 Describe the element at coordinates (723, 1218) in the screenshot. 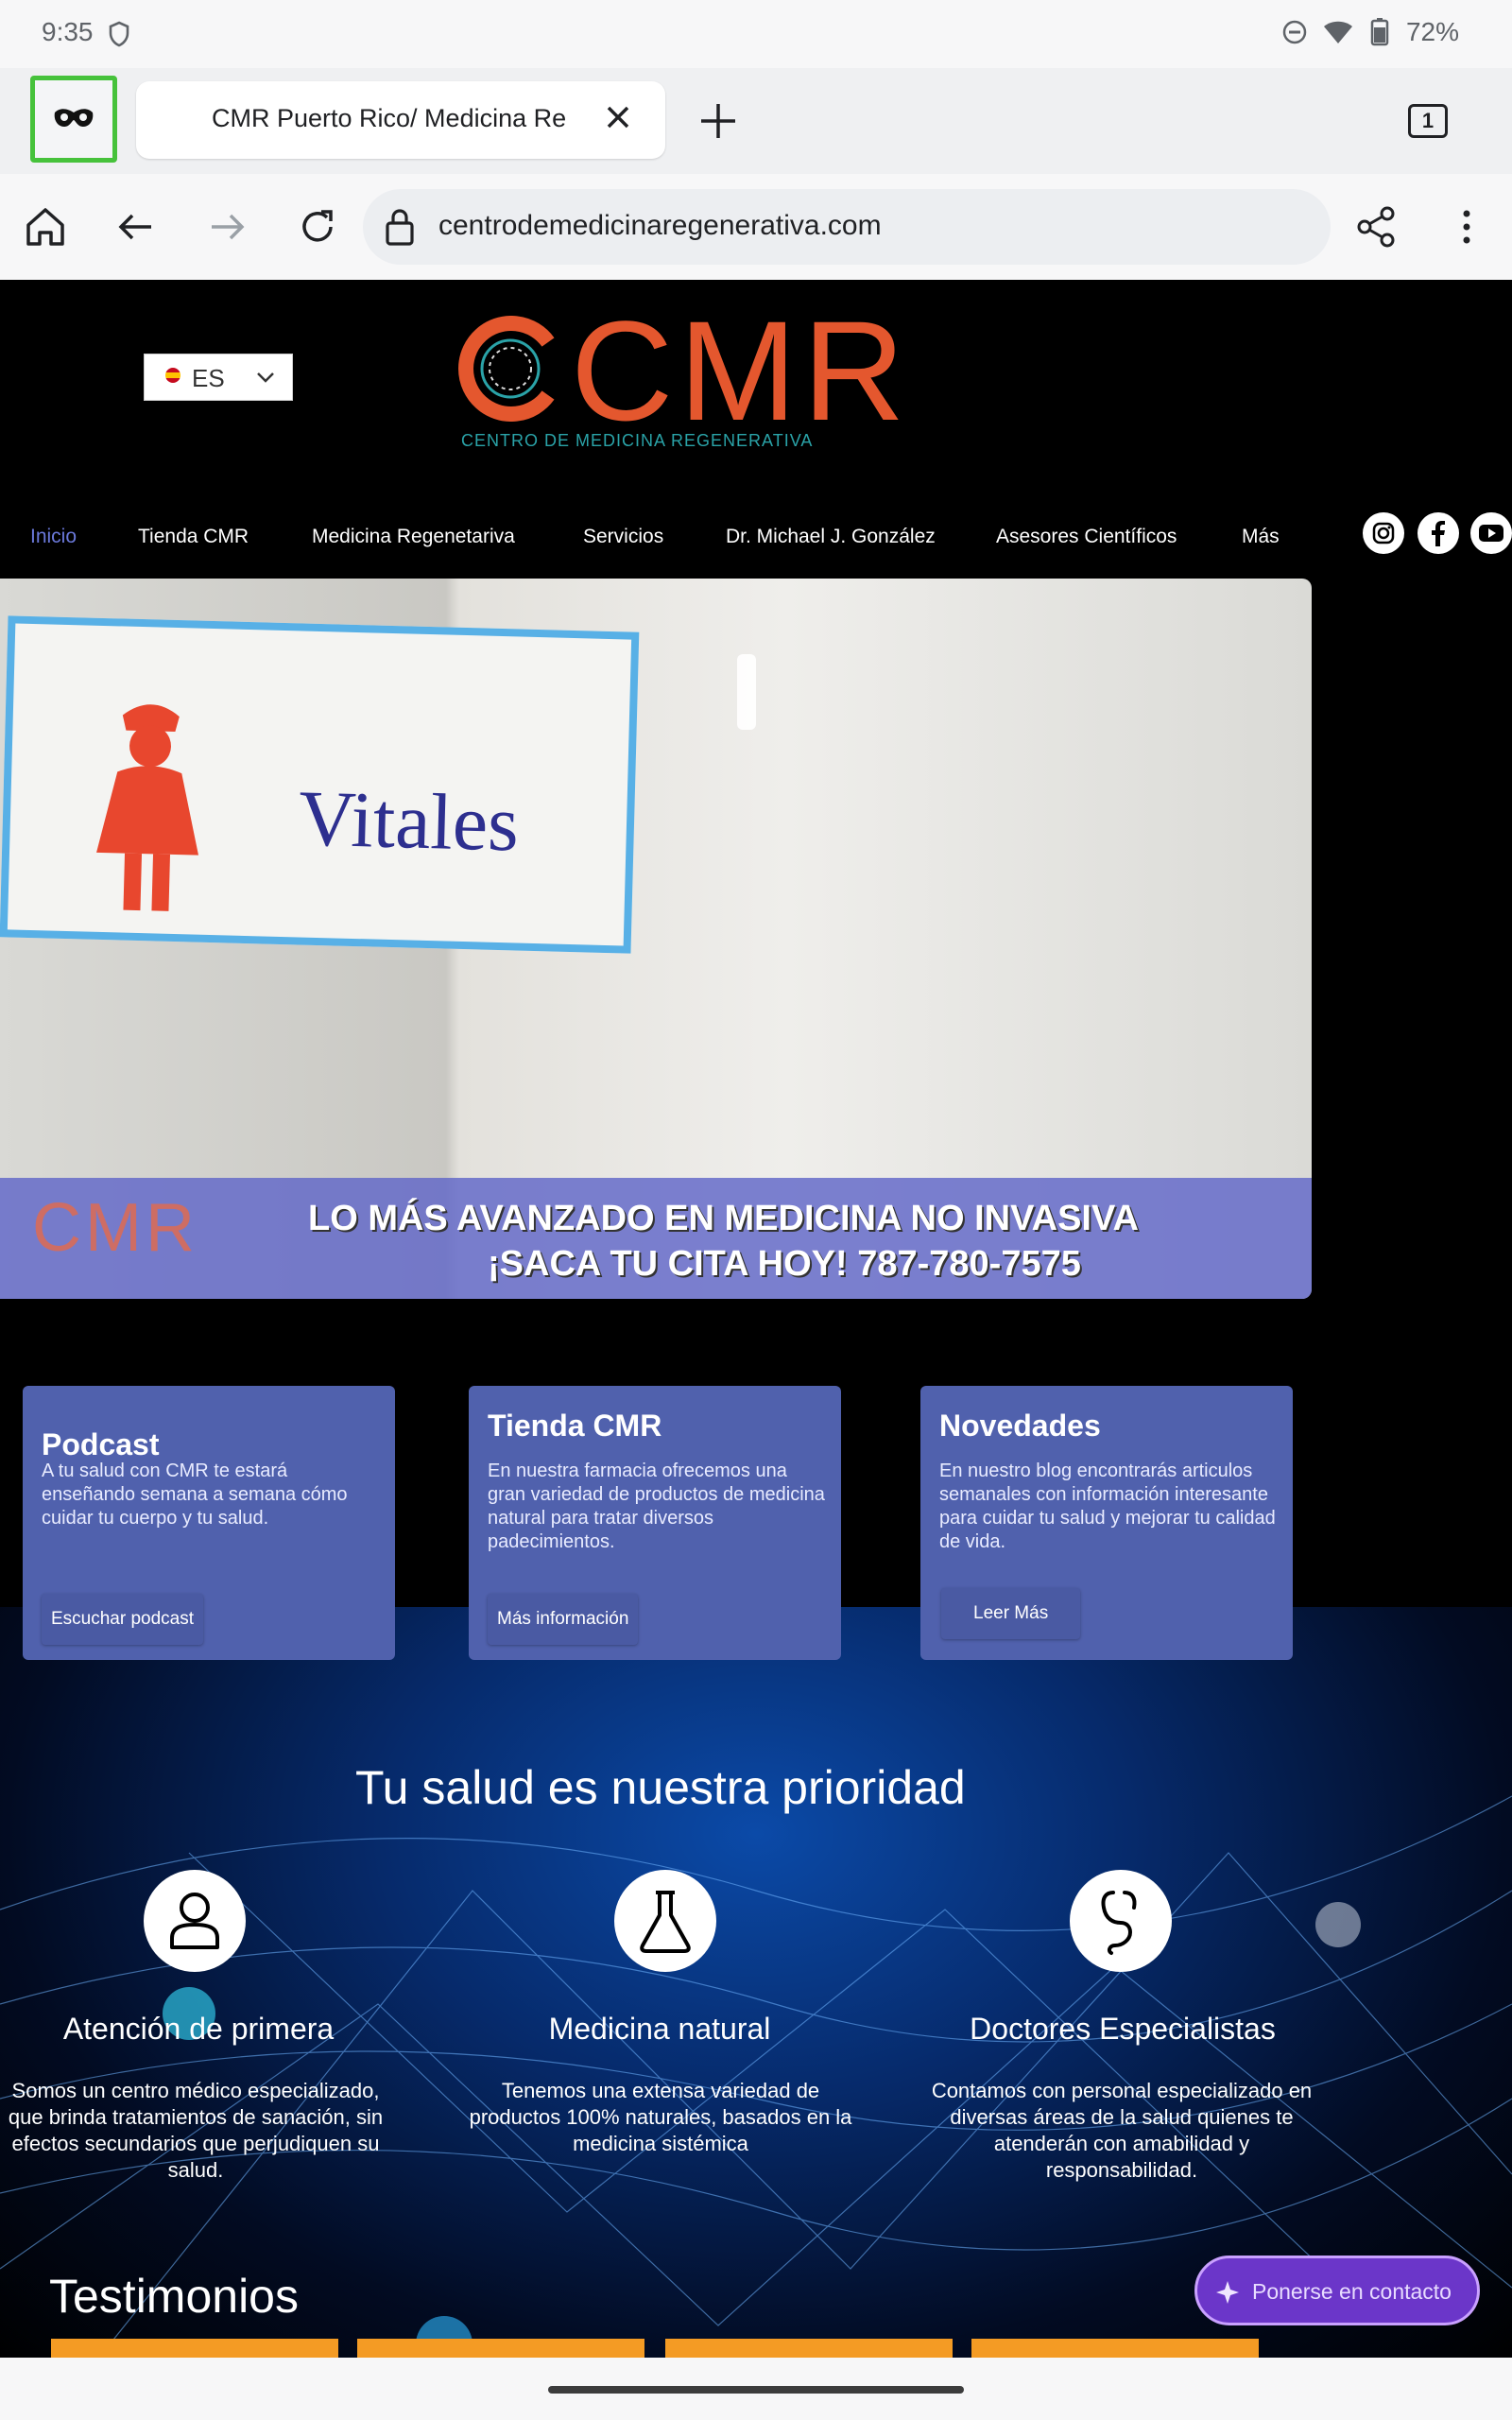

I see `hero-line-1: LO MÁS AVANZADO EN MEDICINA NO INVASIVA` at that location.